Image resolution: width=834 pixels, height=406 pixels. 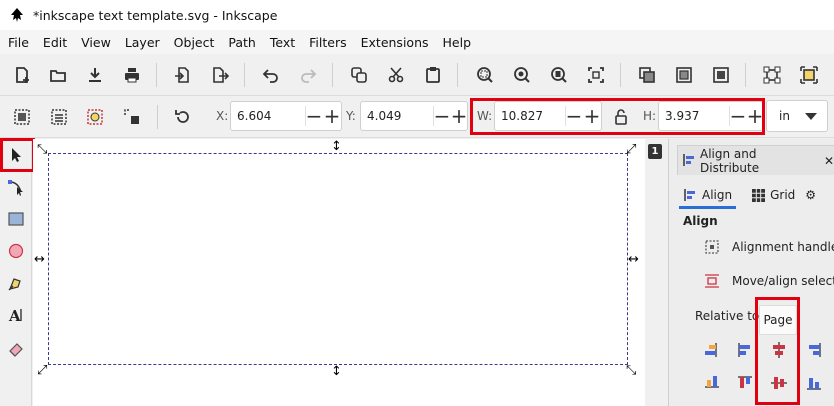 I want to click on select-same-icon, so click(x=95, y=117).